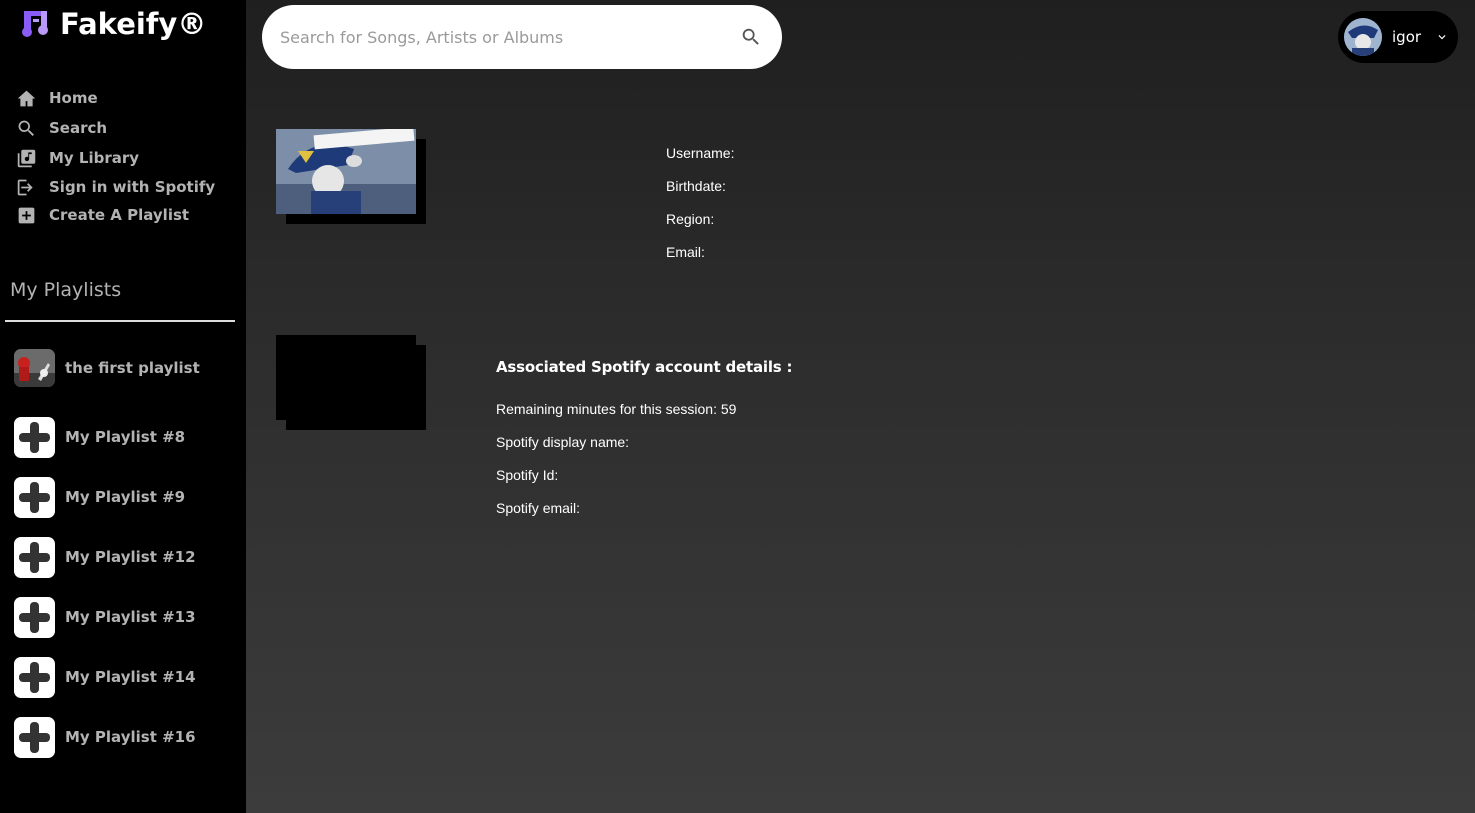 This screenshot has height=813, width=1475. I want to click on playlist-name: My Playlist #8, so click(125, 437).